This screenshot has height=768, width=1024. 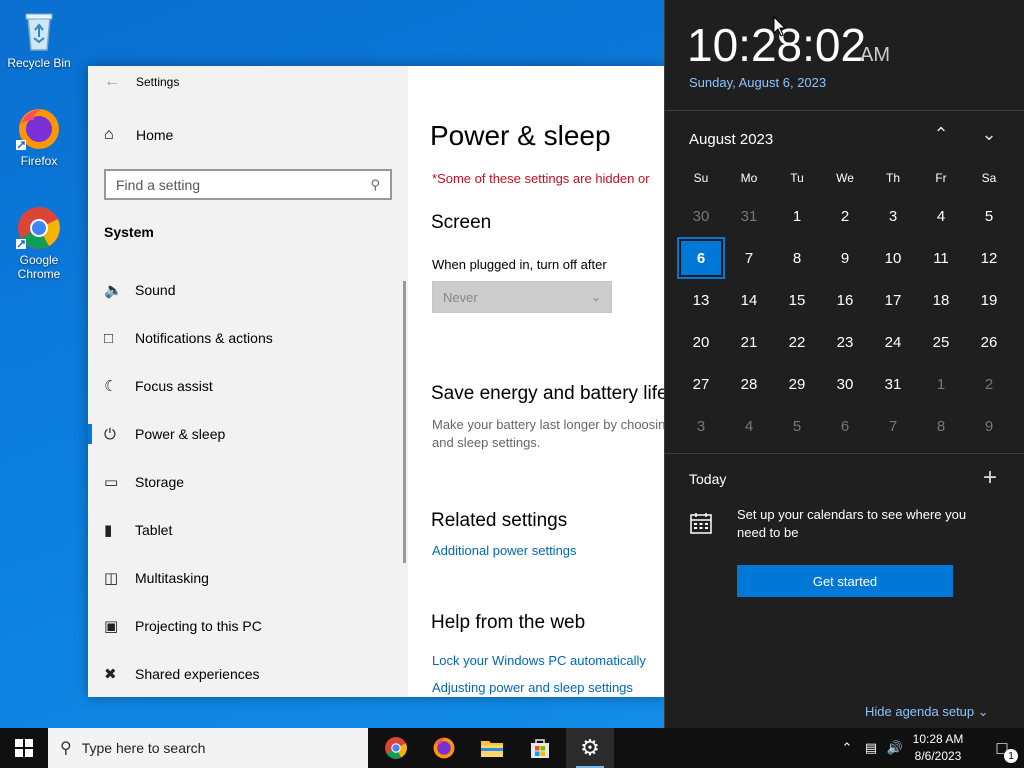 What do you see at coordinates (731, 139) in the screenshot?
I see `calendar-month: August 2023` at bounding box center [731, 139].